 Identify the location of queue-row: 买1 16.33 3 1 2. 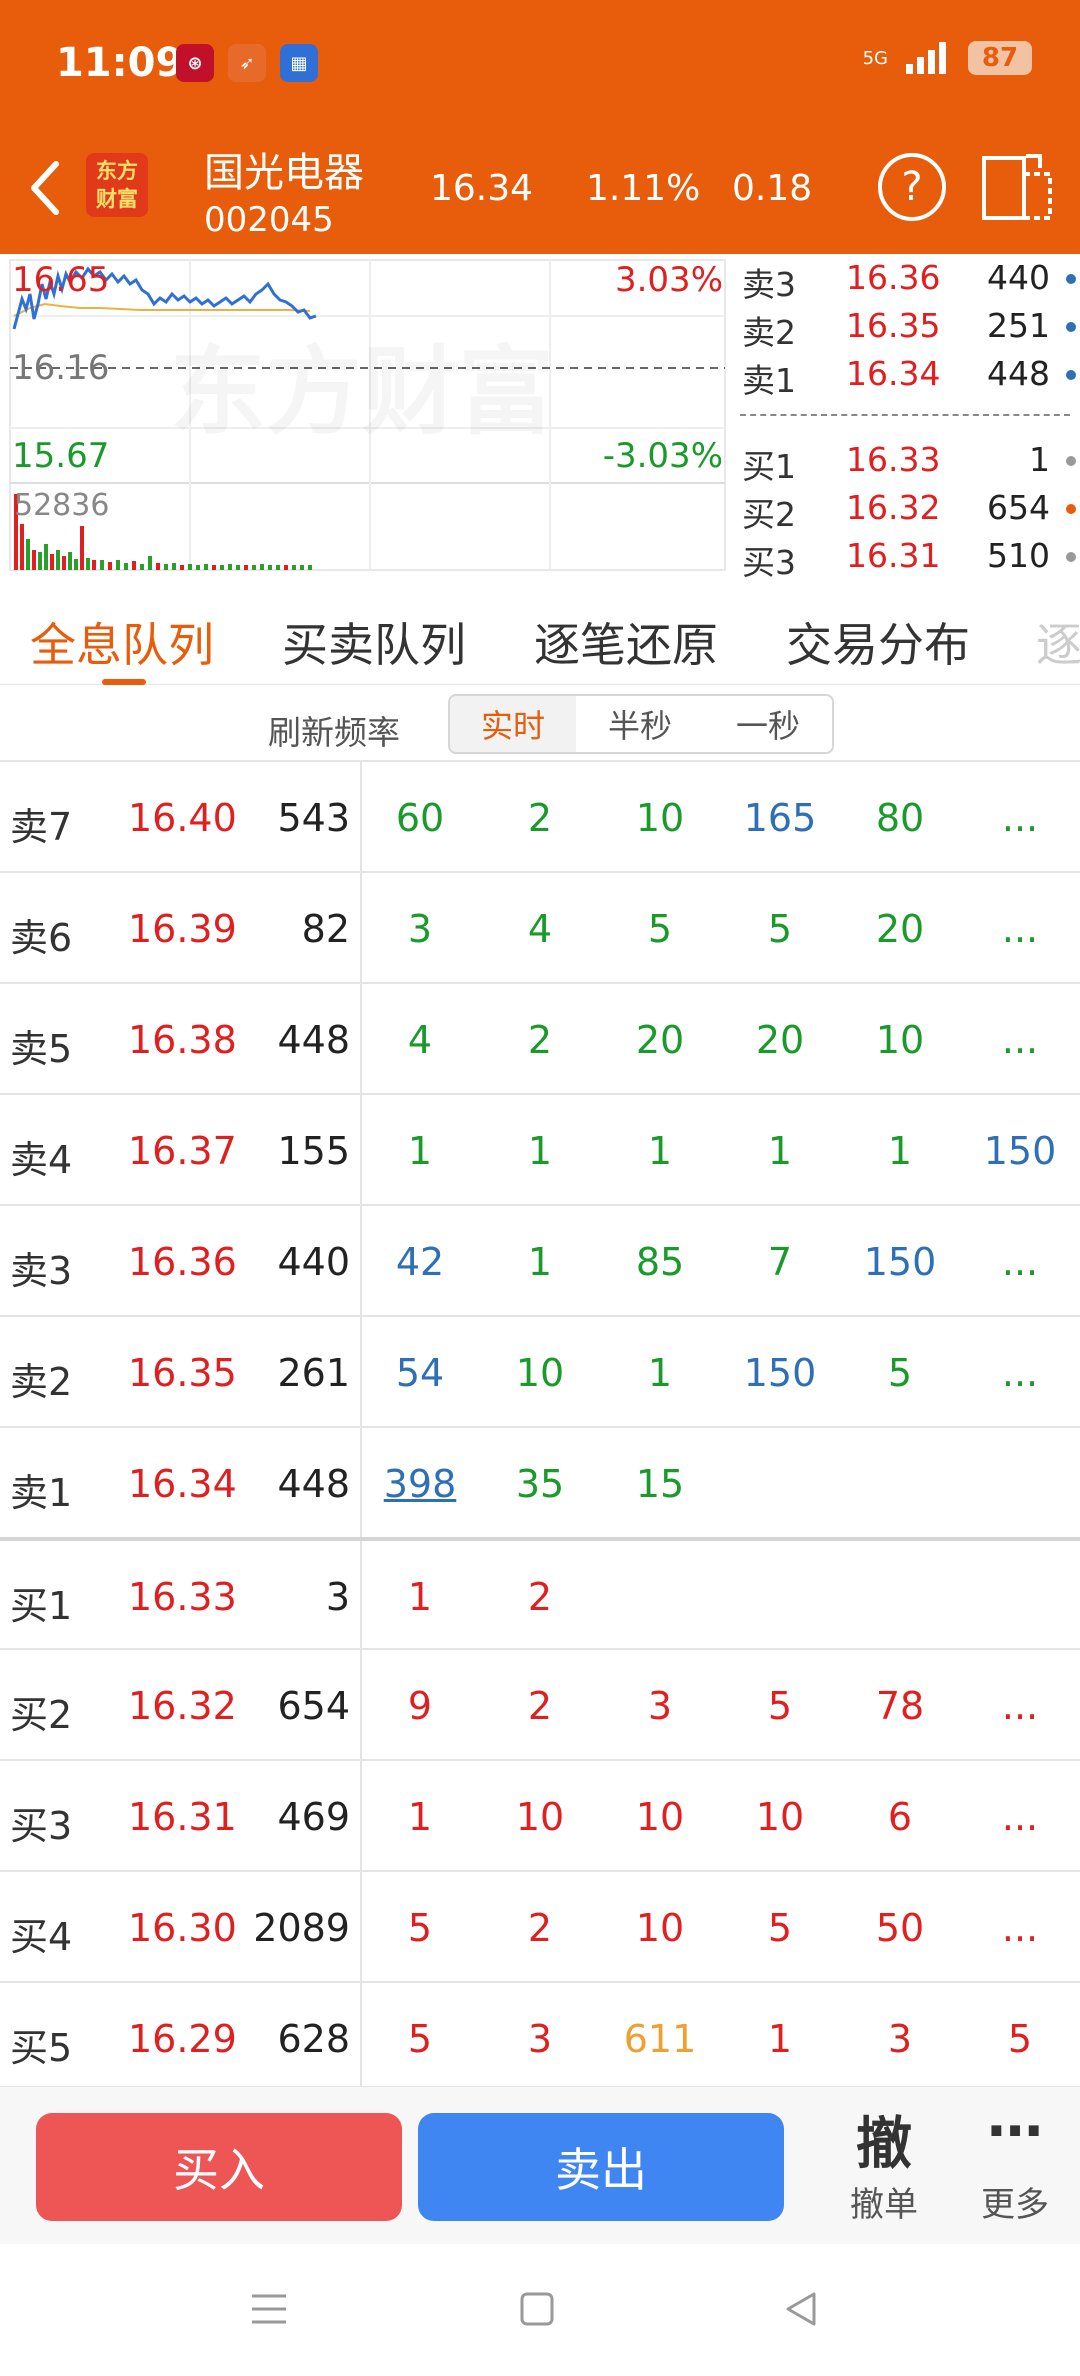
(540, 1592).